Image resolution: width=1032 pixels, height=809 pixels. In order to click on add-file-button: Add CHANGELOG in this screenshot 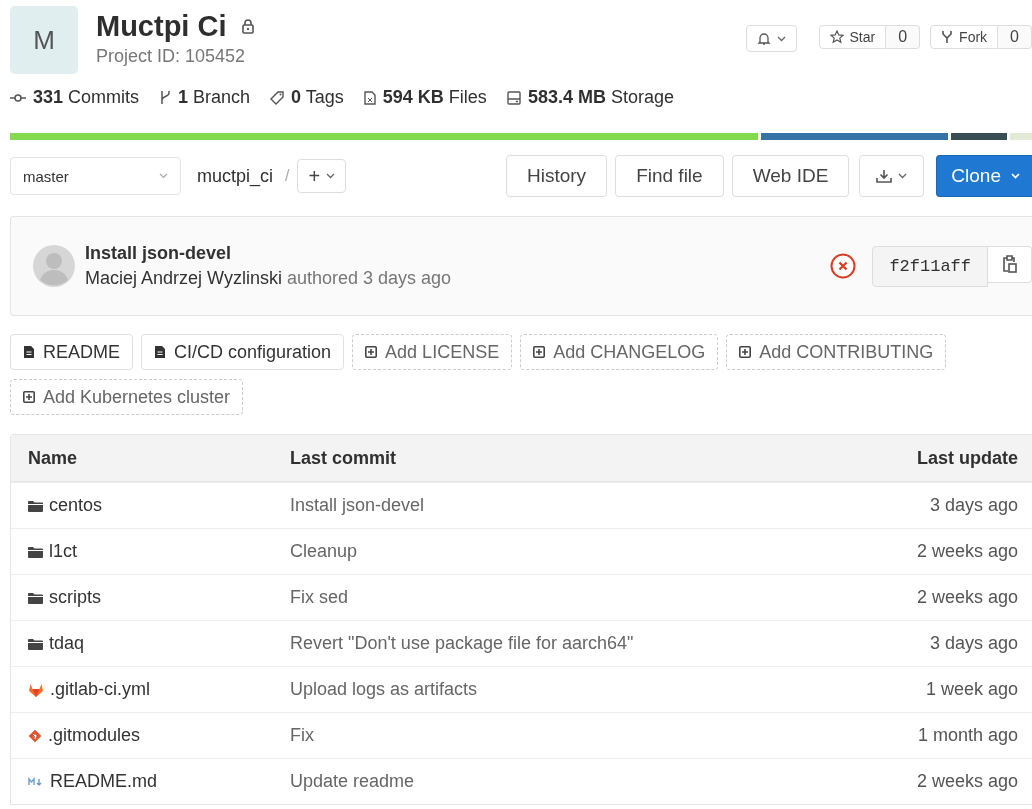, I will do `click(619, 352)`.